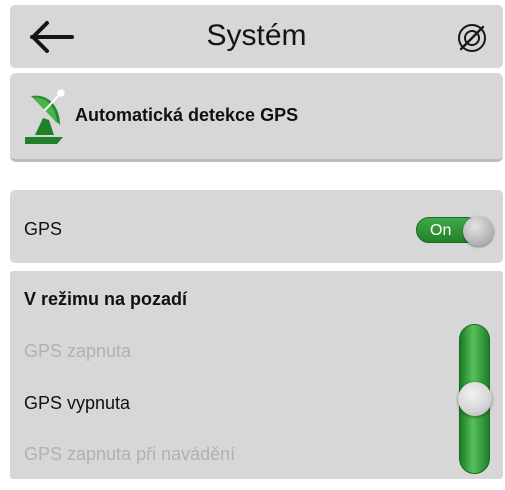  I want to click on background-option-gps-navigation: GPS zapnuta při navádění, so click(129, 454).